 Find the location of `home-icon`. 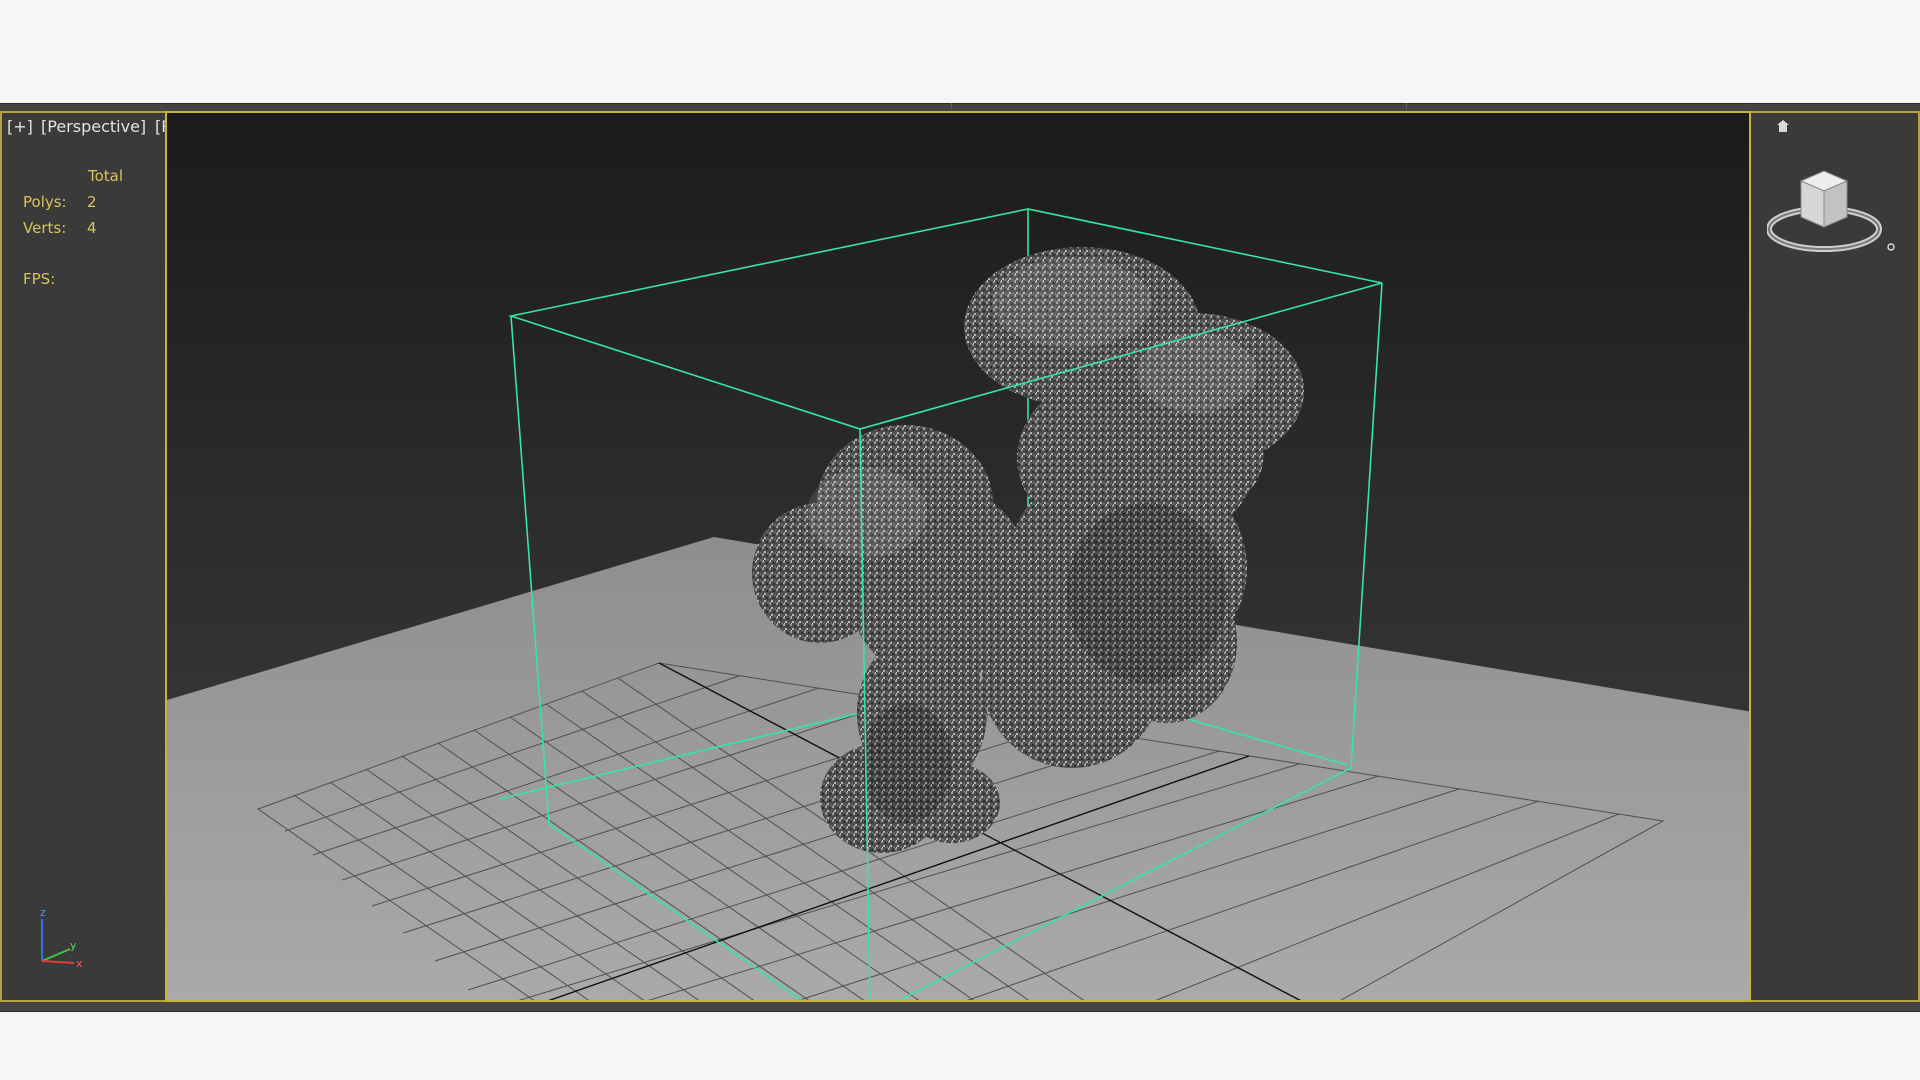

home-icon is located at coordinates (1783, 126).